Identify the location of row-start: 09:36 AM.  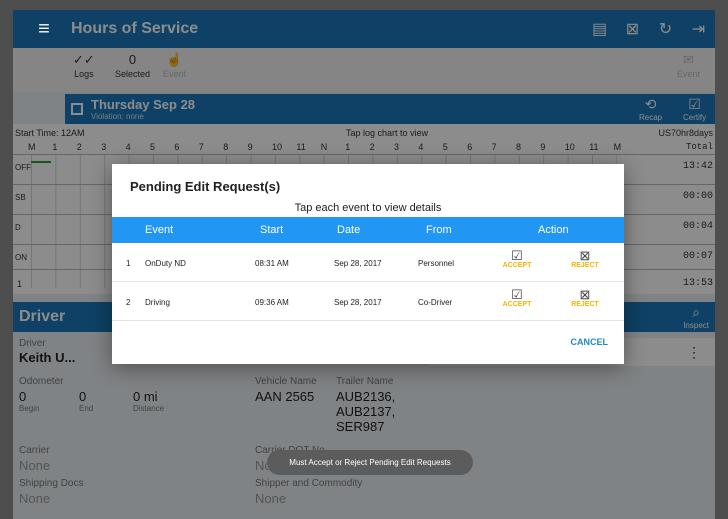
(272, 302).